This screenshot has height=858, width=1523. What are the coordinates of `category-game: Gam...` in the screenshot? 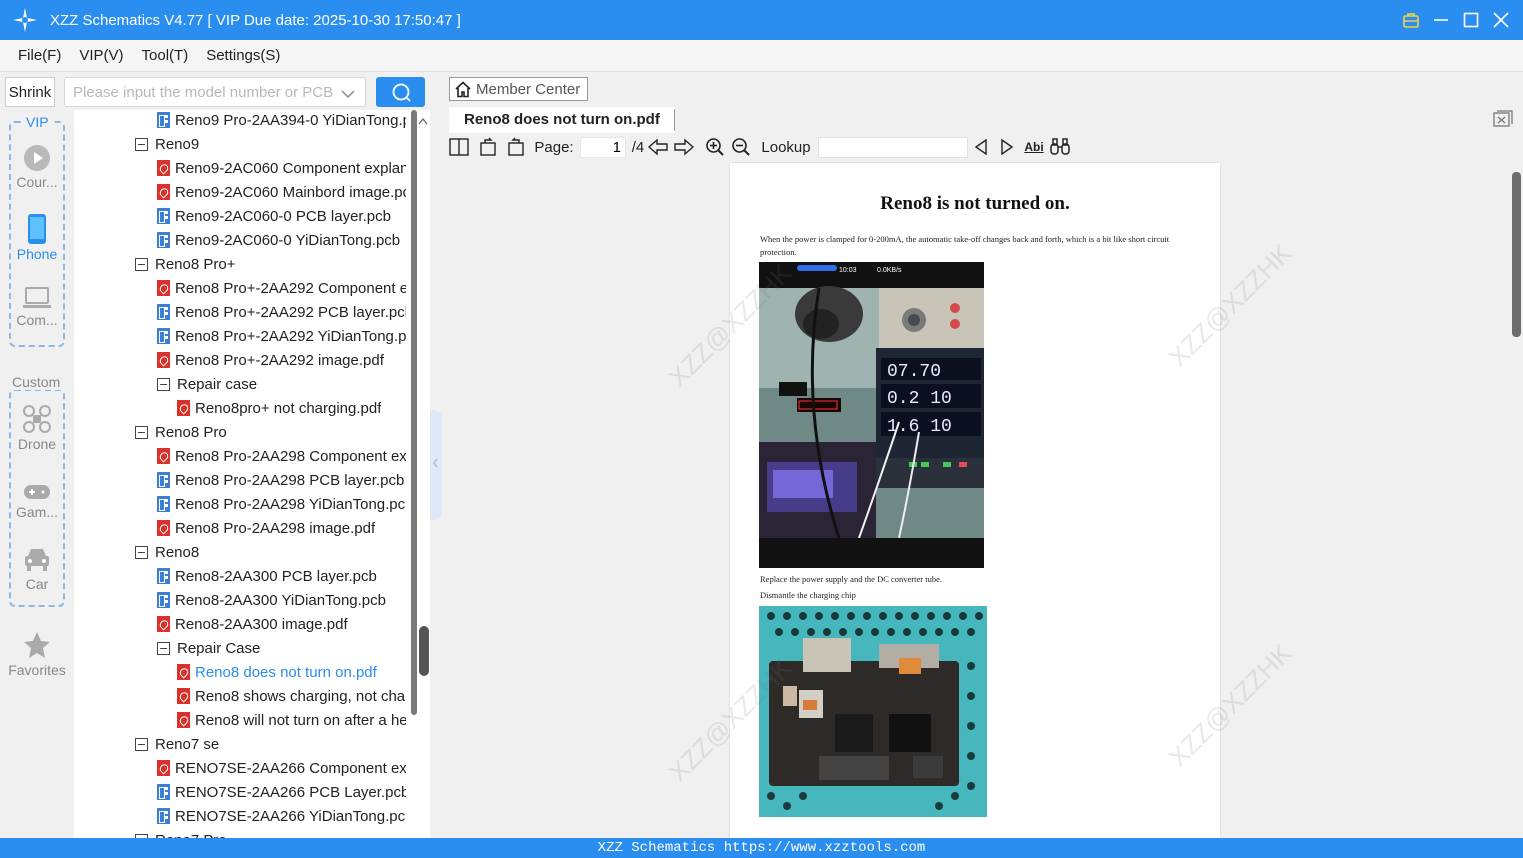 It's located at (37, 501).